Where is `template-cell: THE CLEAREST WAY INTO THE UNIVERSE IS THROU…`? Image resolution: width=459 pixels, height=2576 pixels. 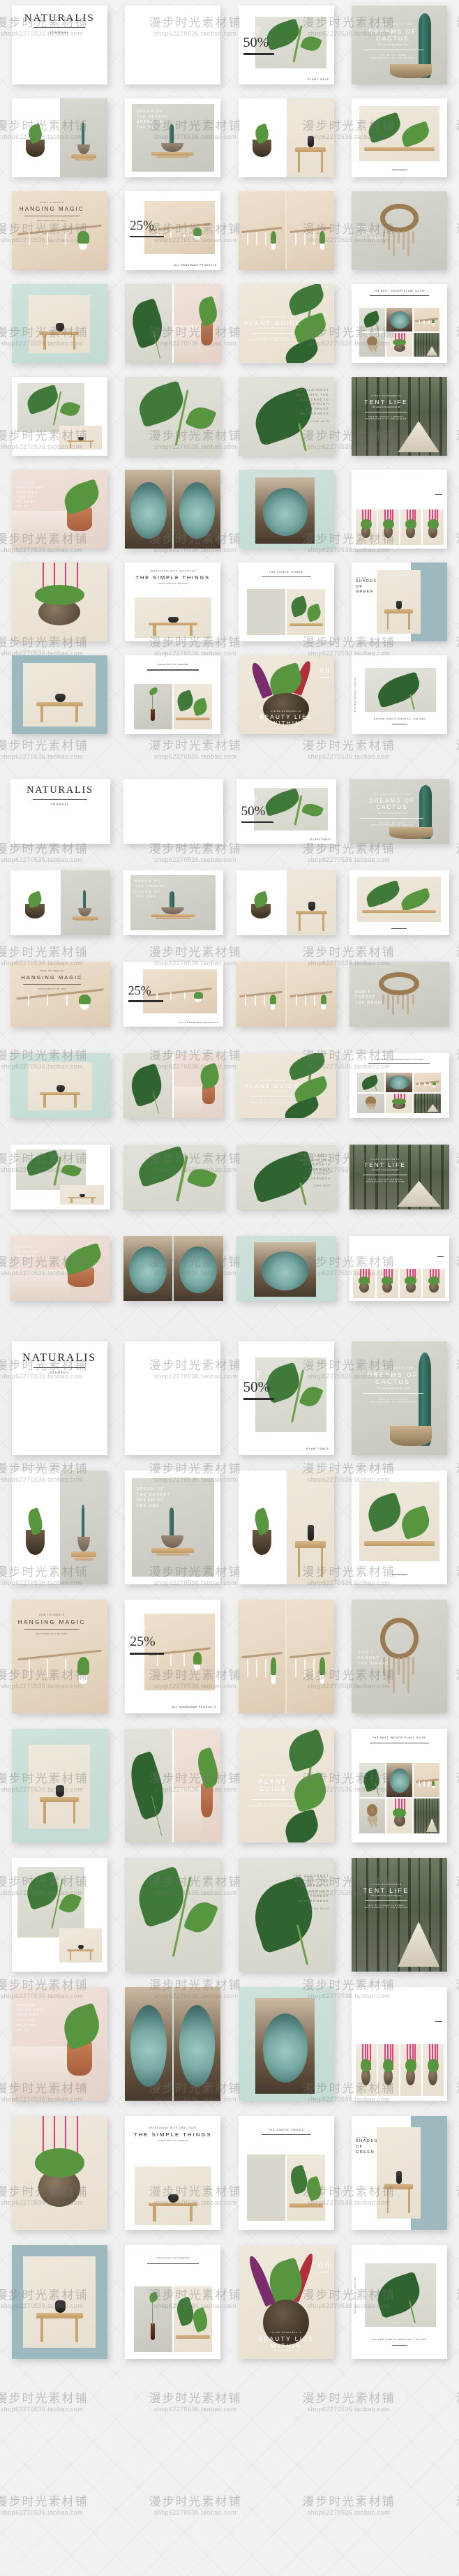 template-cell: THE CLEAREST WAY INTO THE UNIVERSE IS THROU… is located at coordinates (286, 1177).